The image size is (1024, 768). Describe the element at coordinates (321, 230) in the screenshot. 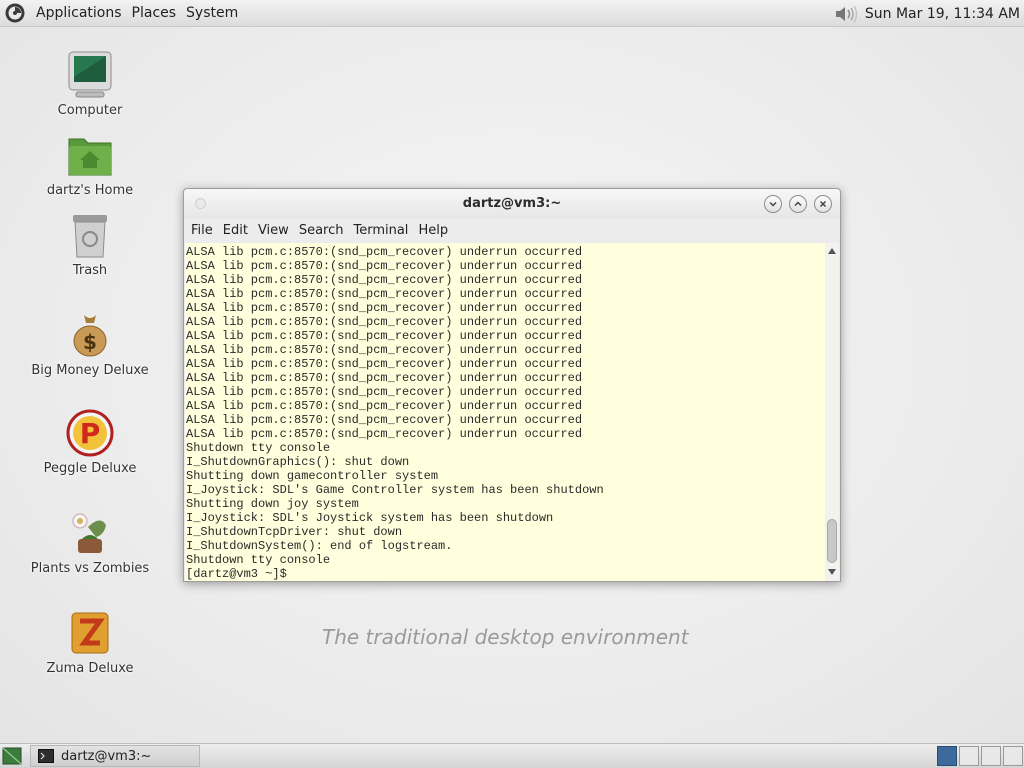

I see `menu-search: Search` at that location.